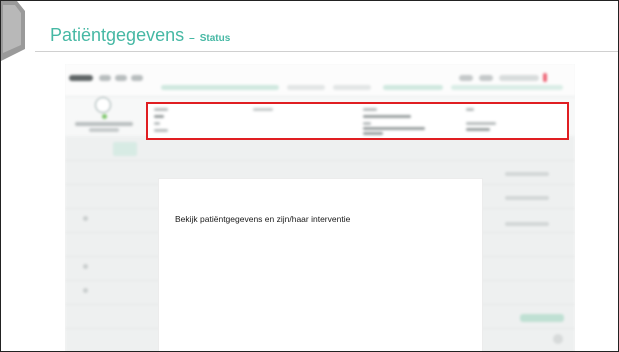  What do you see at coordinates (326, 51) in the screenshot?
I see `title-divider` at bounding box center [326, 51].